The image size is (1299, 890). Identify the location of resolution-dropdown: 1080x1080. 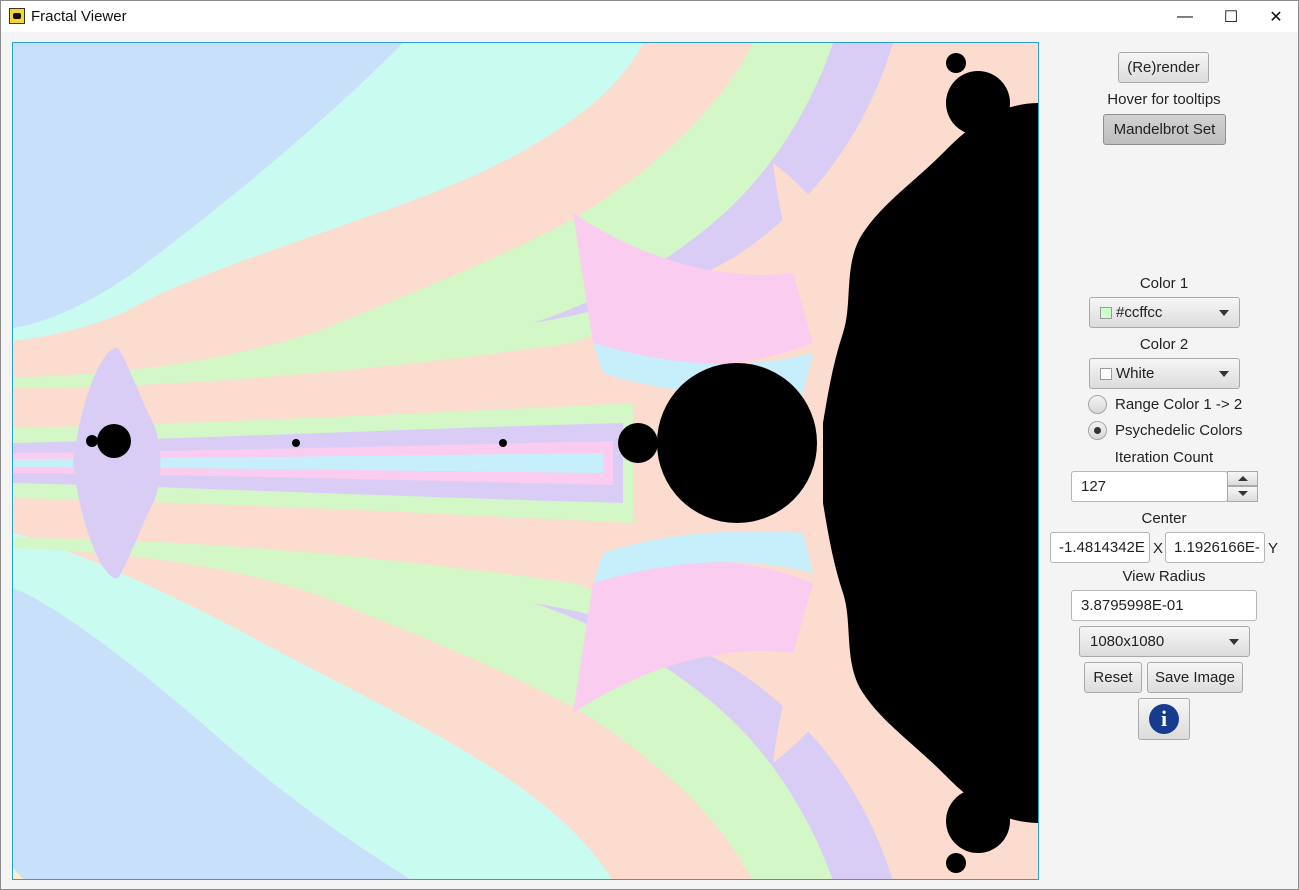
(1164, 641).